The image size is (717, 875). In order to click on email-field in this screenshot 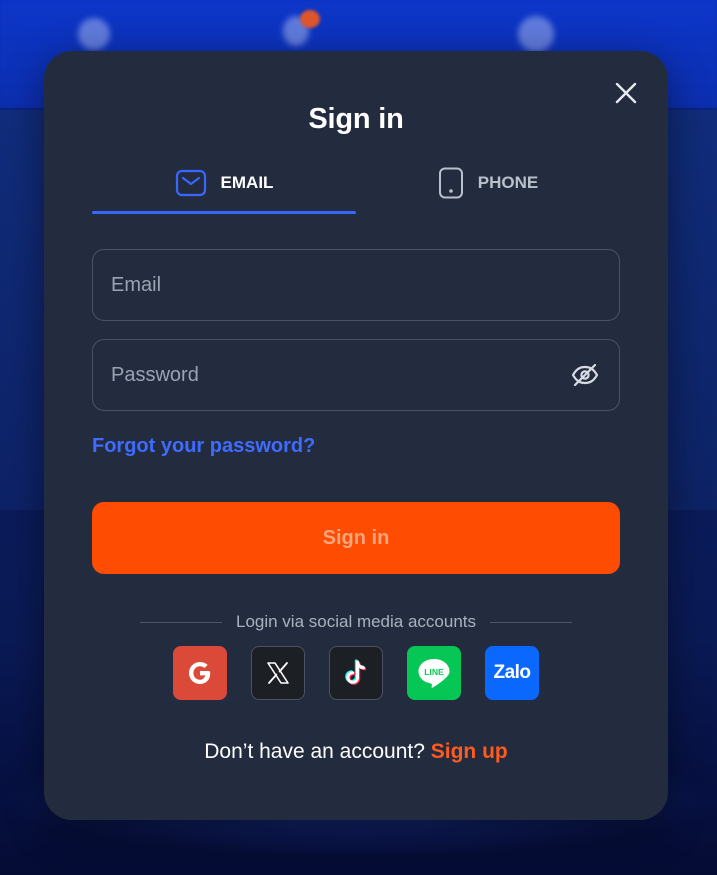, I will do `click(356, 285)`.